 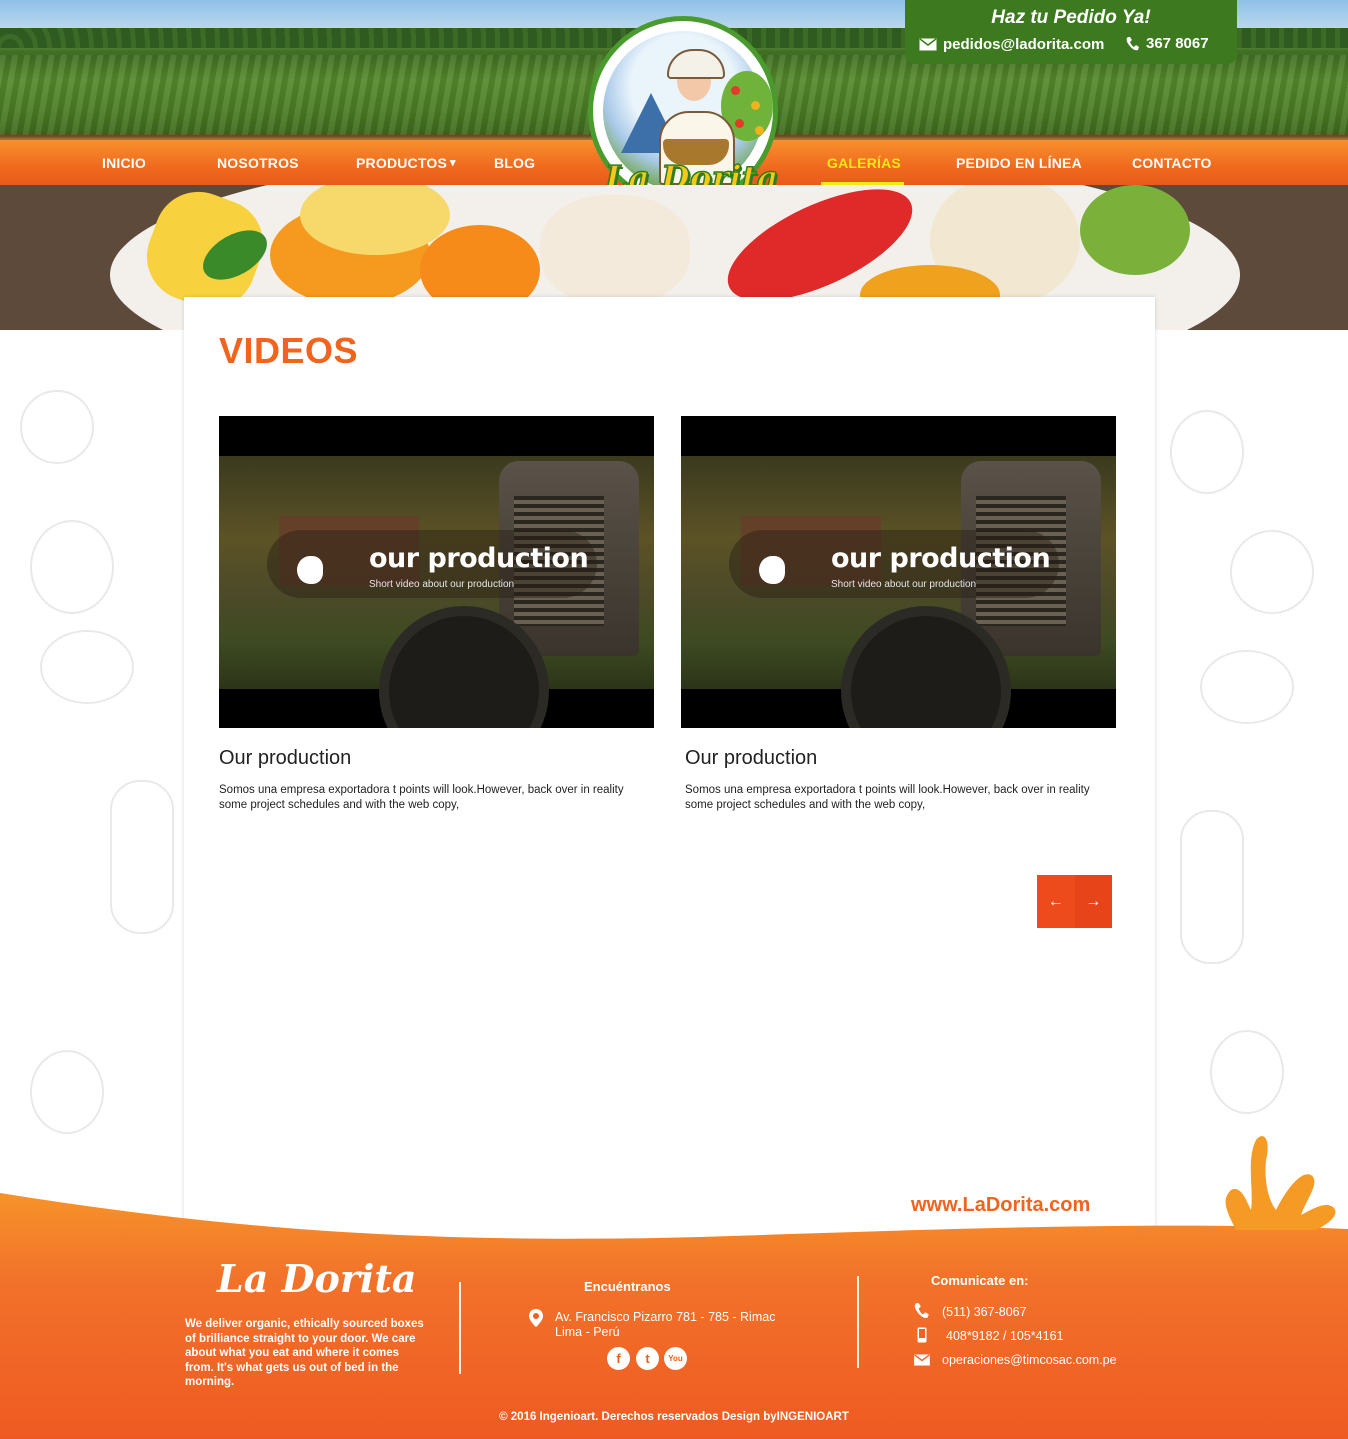 I want to click on facebook-icon: f, so click(x=618, y=1358).